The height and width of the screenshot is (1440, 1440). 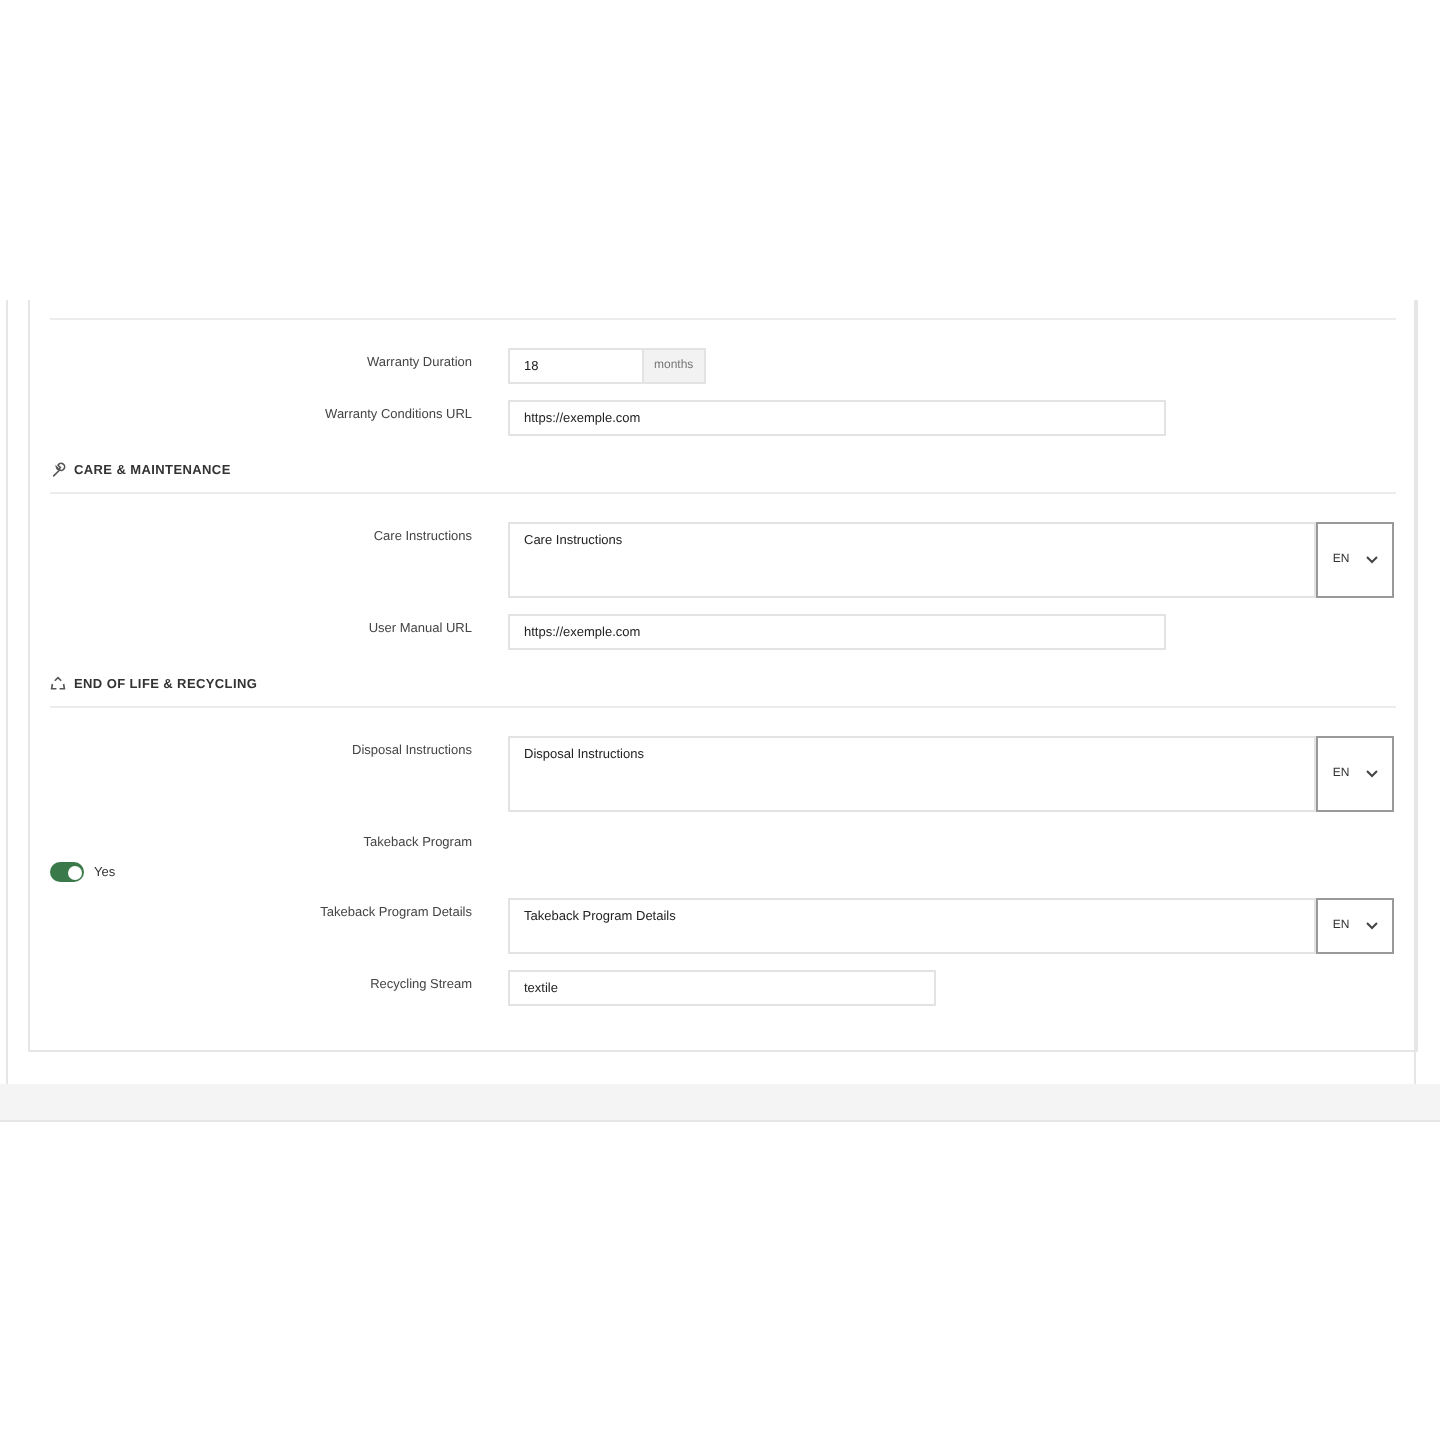 I want to click on toggle-switch, so click(x=67, y=872).